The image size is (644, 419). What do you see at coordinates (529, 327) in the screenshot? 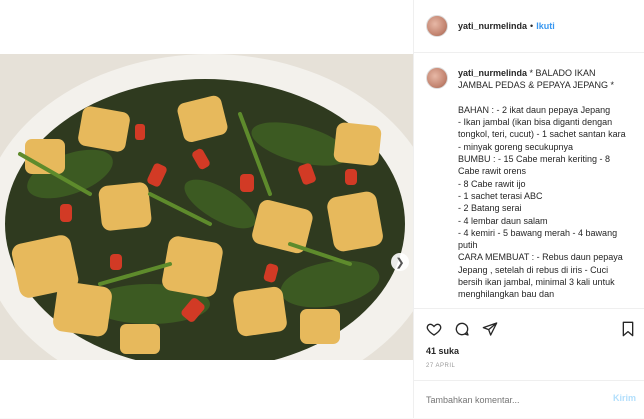
I see `action-bar` at bounding box center [529, 327].